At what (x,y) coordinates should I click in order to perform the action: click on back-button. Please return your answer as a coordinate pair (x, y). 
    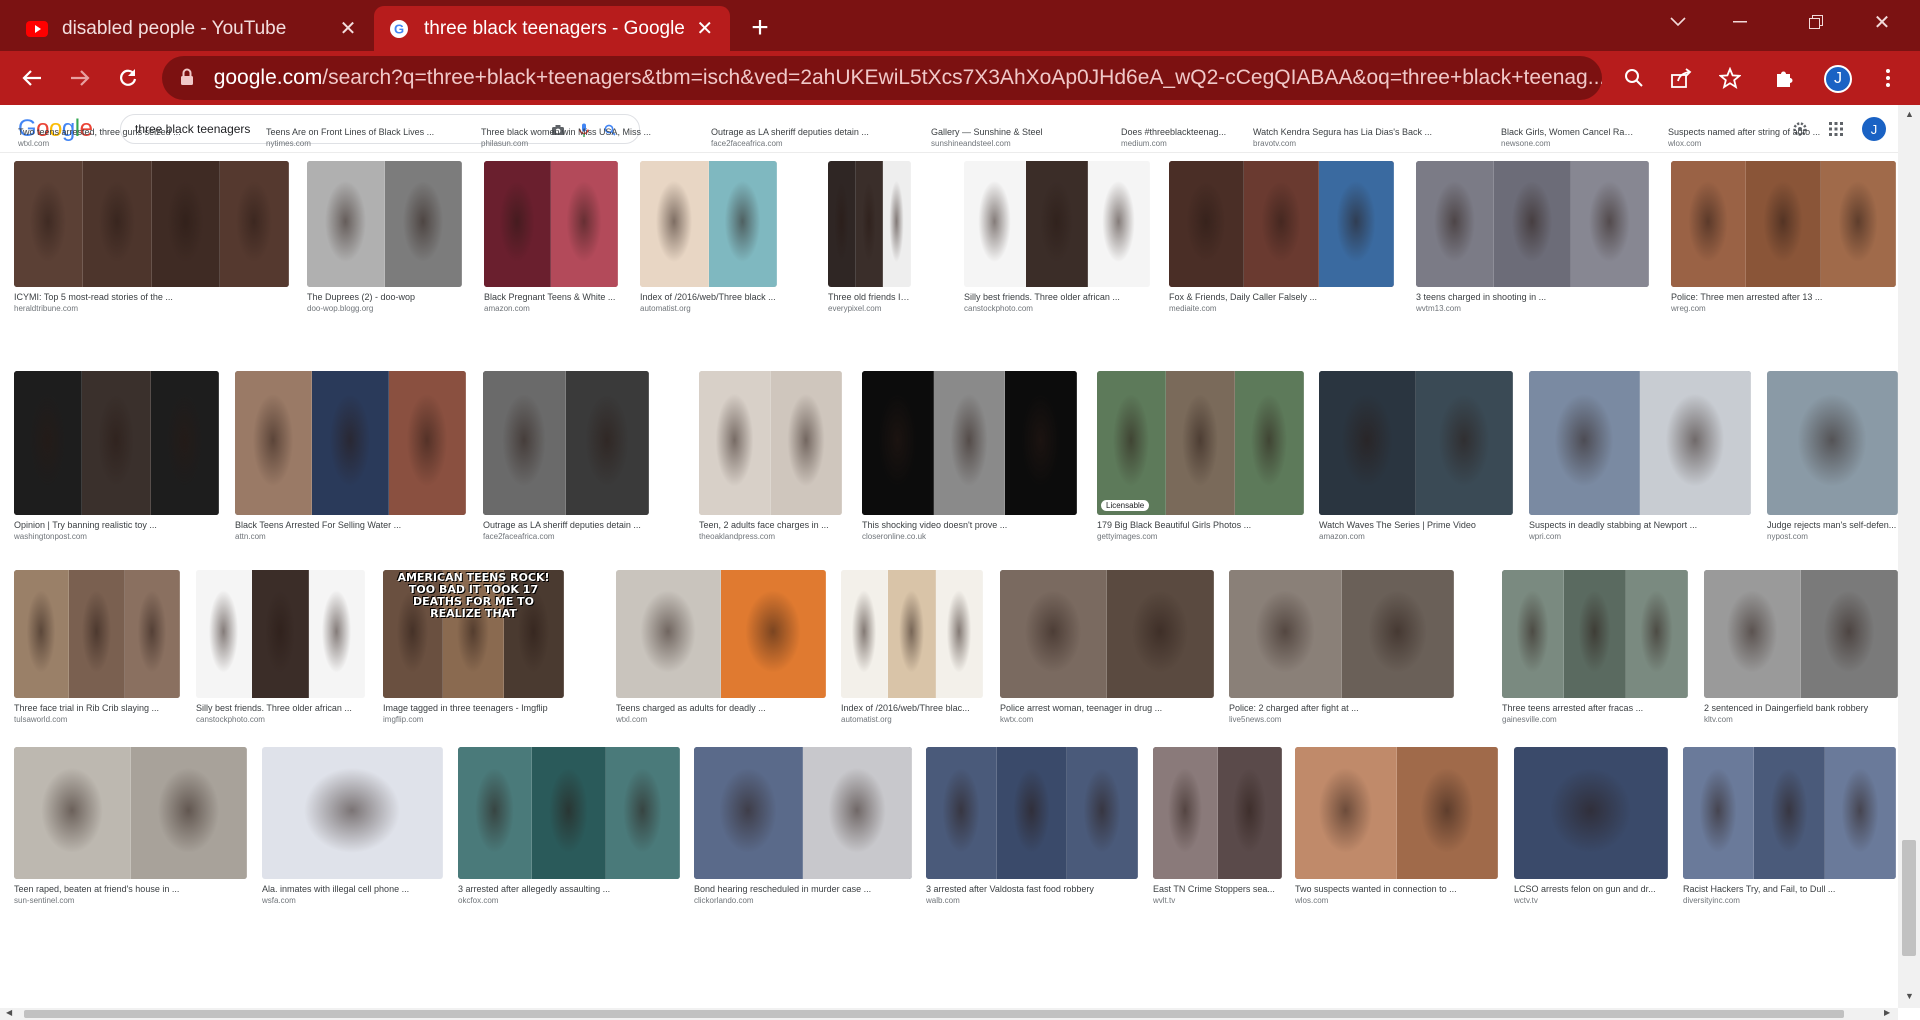
    Looking at the image, I should click on (32, 78).